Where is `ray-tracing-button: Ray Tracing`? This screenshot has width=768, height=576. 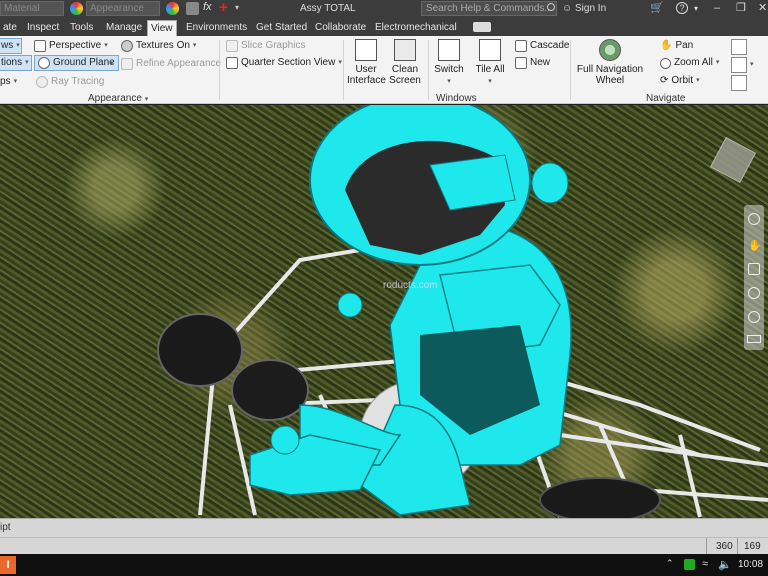
ray-tracing-button: Ray Tracing is located at coordinates (70, 82).